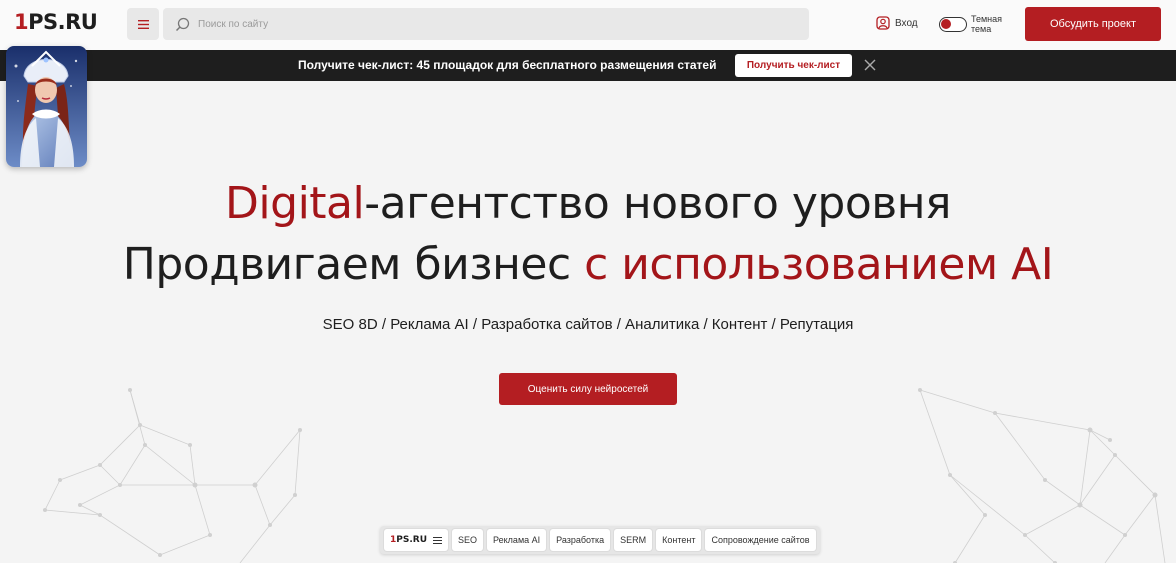  Describe the element at coordinates (580, 540) in the screenshot. I see `bottom-nav-item-development: Разработка` at that location.